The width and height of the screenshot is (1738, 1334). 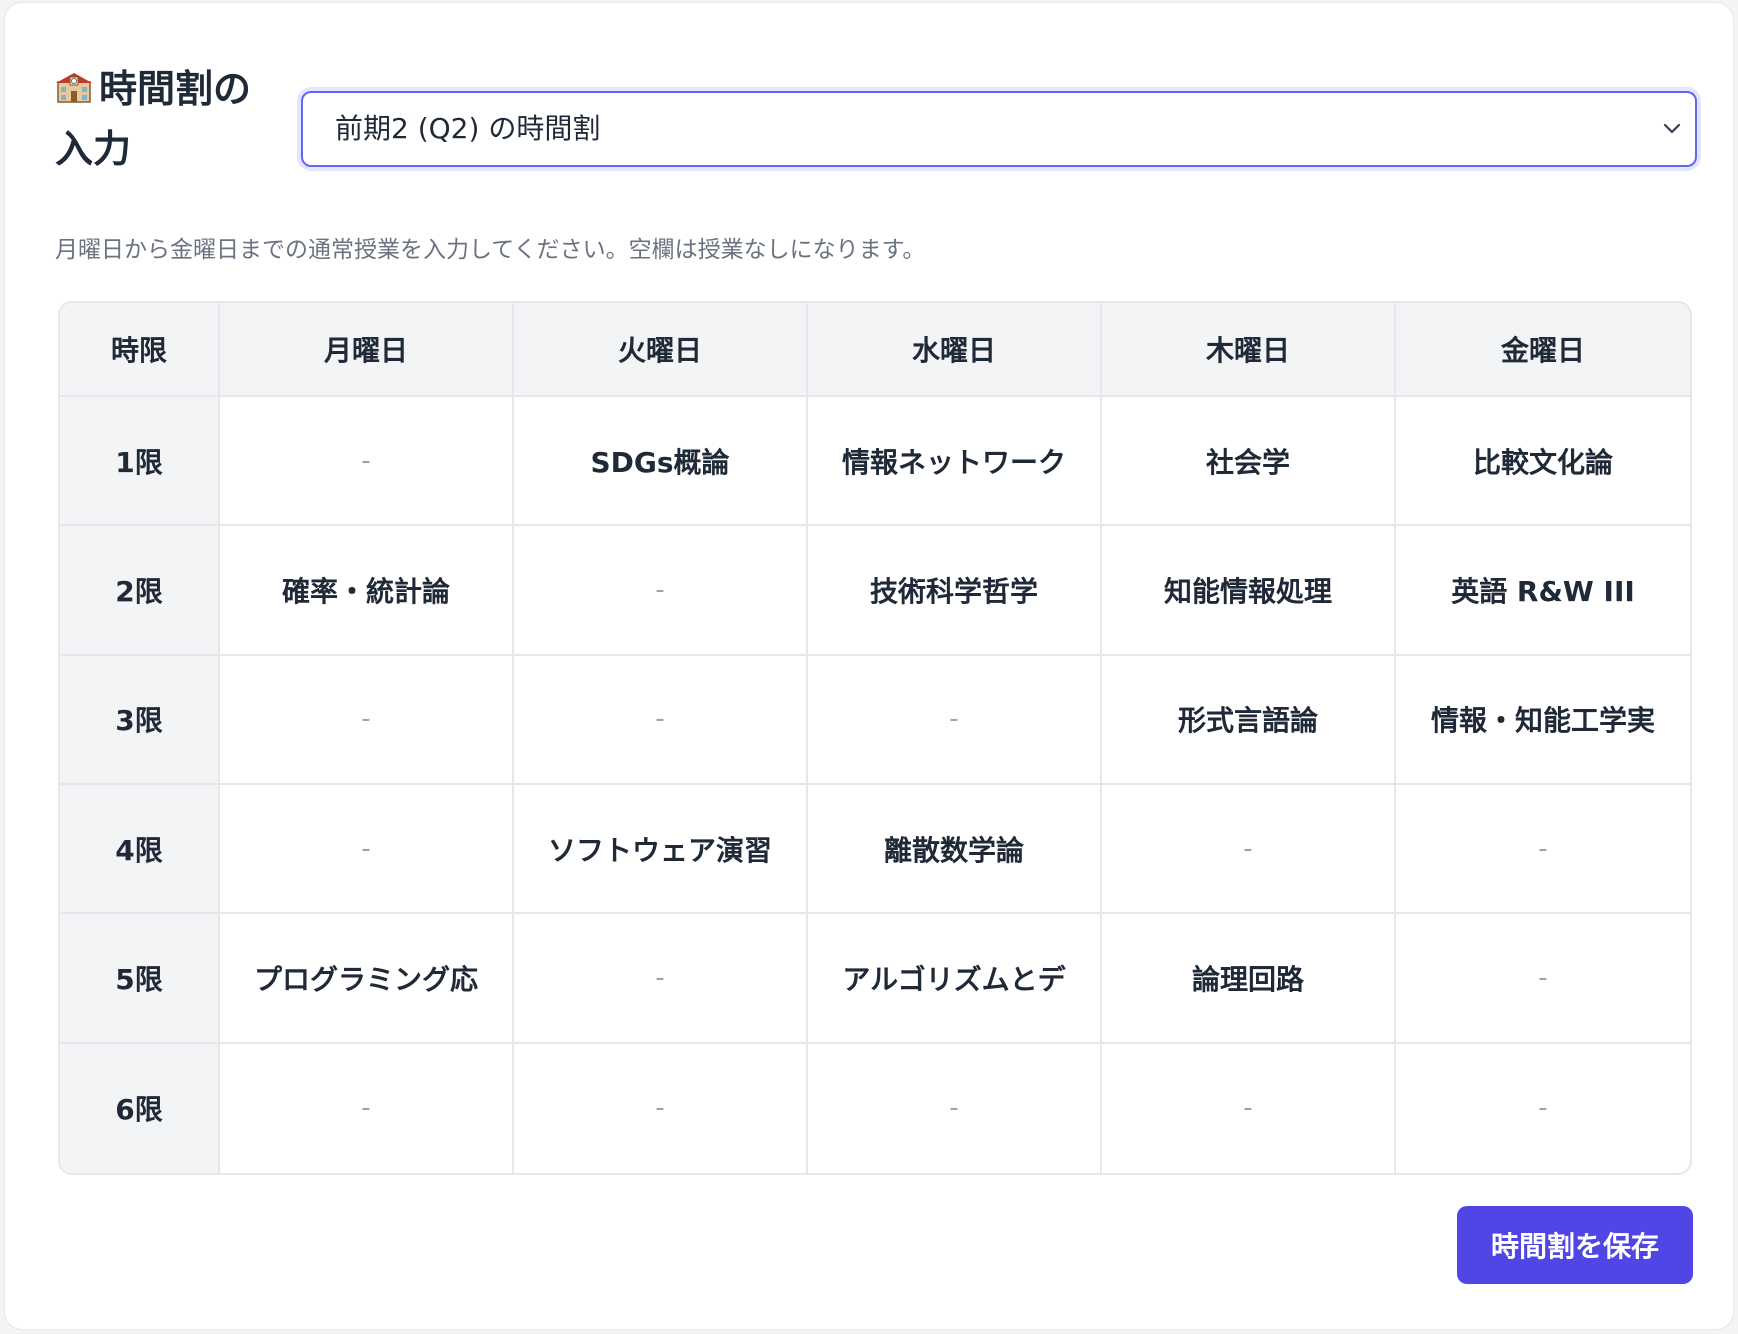 What do you see at coordinates (367, 979) in the screenshot?
I see `timetable-slot-mon-5: プログラミング応` at bounding box center [367, 979].